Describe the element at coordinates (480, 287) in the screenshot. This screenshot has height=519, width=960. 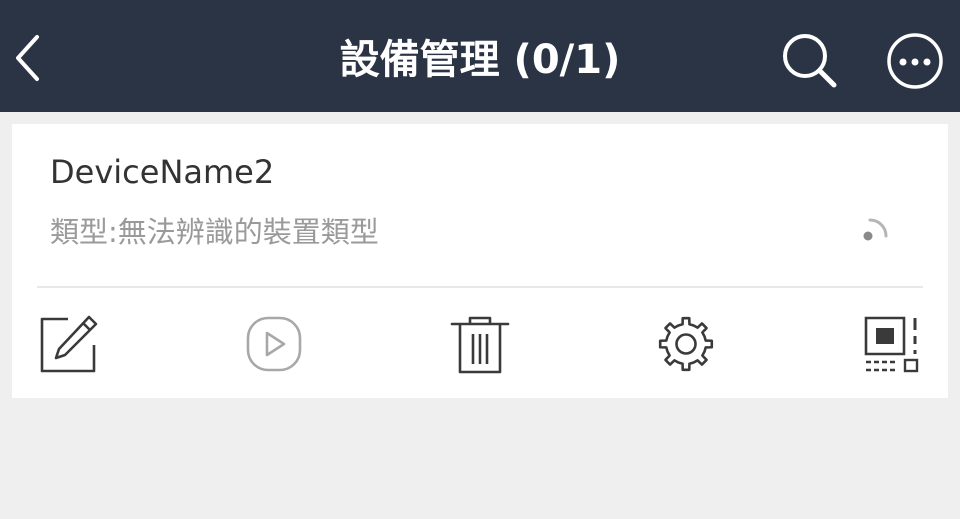
I see `divider` at that location.